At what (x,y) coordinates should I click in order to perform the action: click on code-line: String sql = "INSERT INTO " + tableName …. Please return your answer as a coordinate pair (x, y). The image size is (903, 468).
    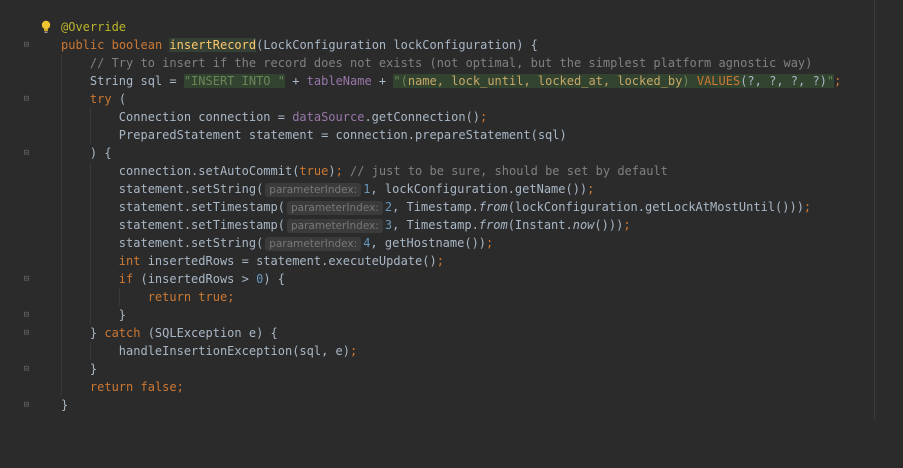
    Looking at the image, I should click on (451, 81).